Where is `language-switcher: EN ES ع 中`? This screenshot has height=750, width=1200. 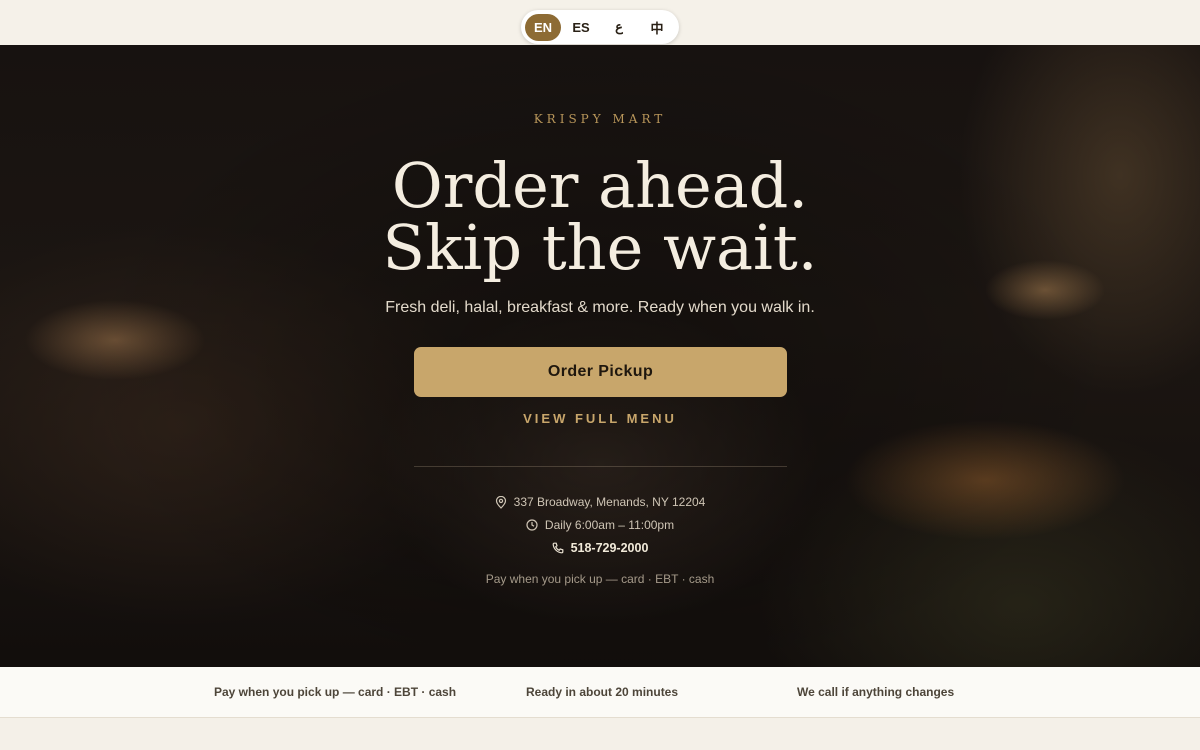
language-switcher: EN ES ع 中 is located at coordinates (600, 27).